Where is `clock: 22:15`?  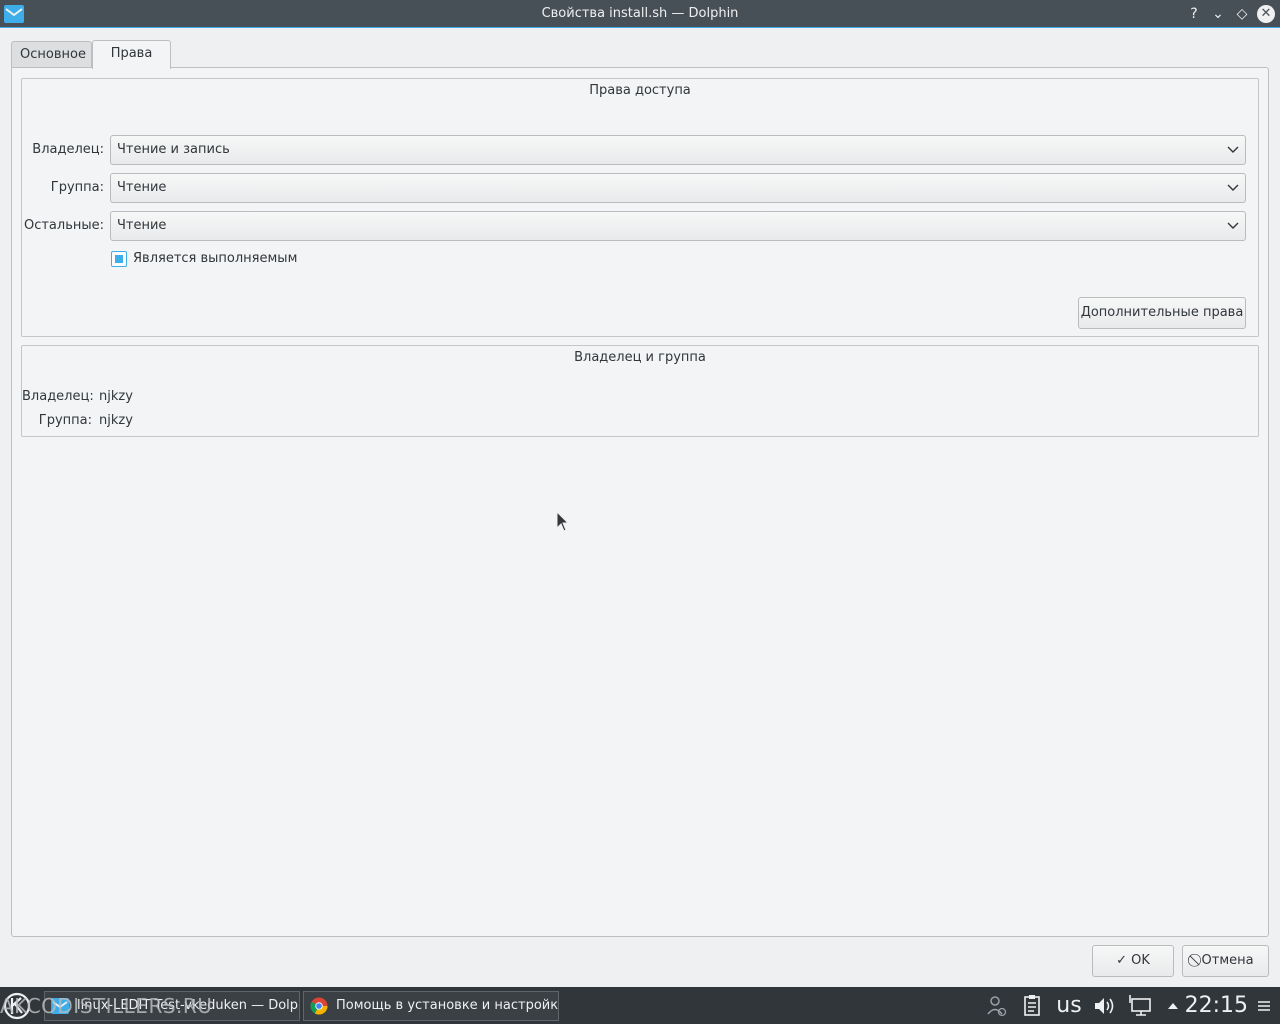 clock: 22:15 is located at coordinates (1216, 1006).